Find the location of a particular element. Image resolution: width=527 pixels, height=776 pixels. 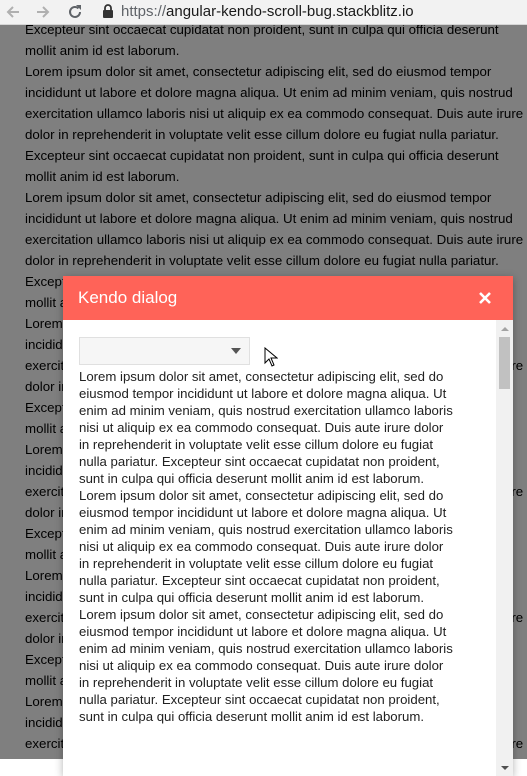

scrollbar-thumb is located at coordinates (504, 363).